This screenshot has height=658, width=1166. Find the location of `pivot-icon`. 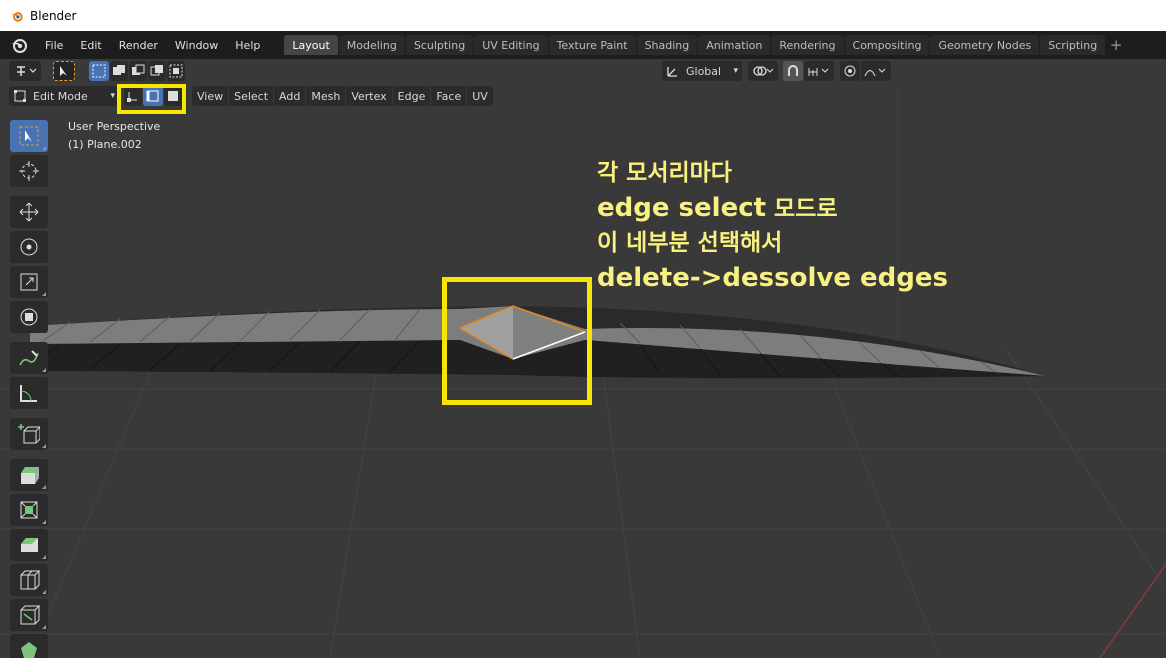

pivot-icon is located at coordinates (763, 71).